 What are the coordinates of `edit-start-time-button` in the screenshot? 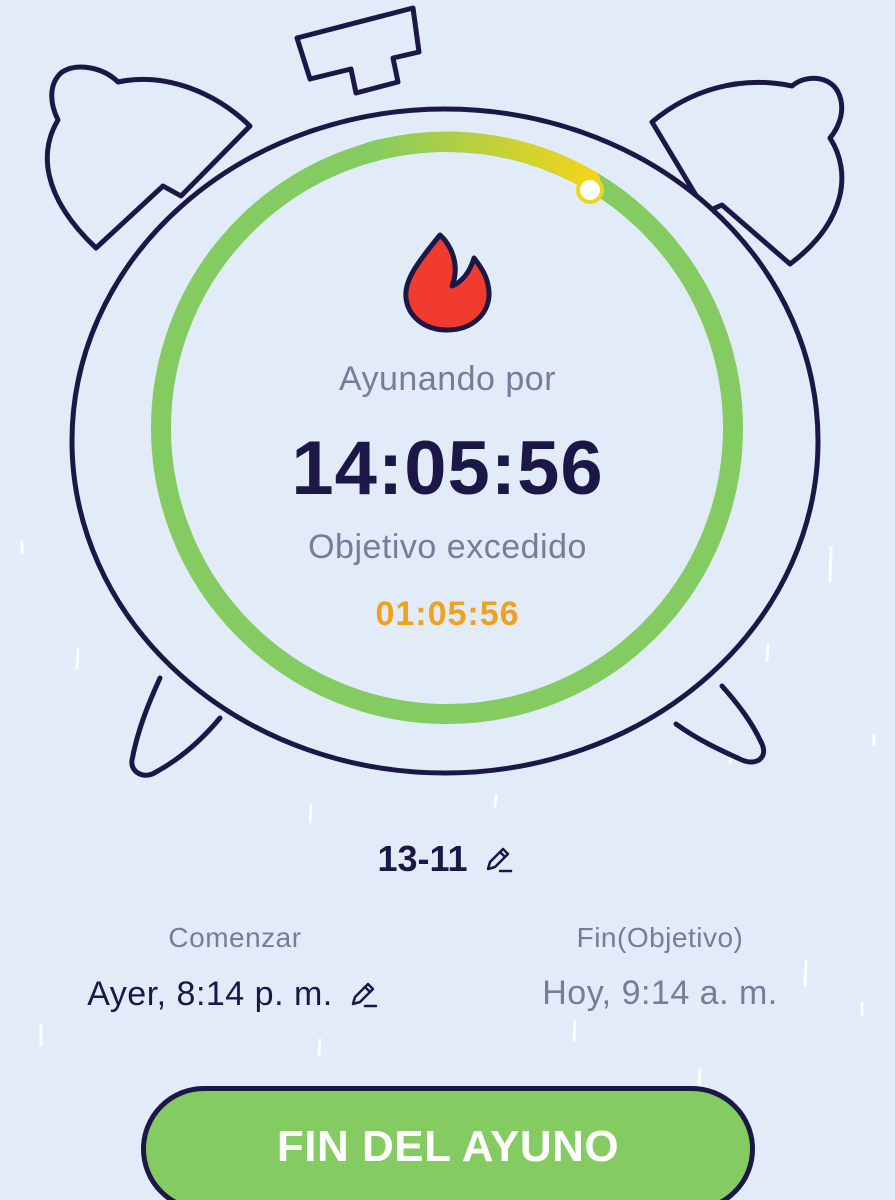 It's located at (363, 994).